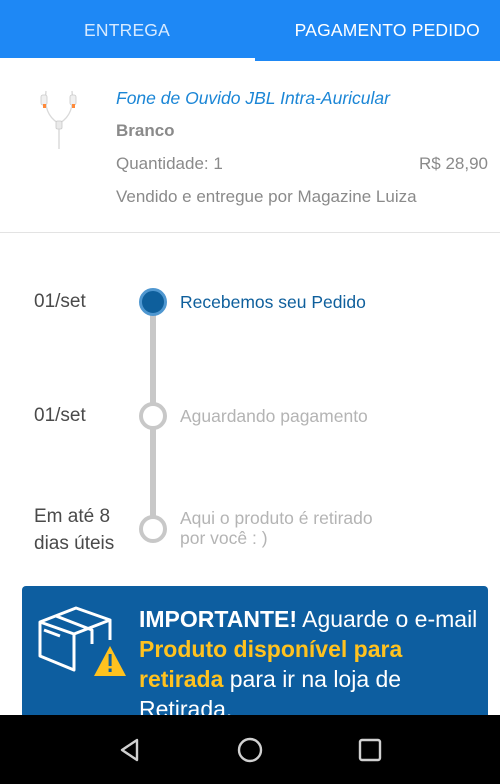 The height and width of the screenshot is (784, 500). Describe the element at coordinates (266, 196) in the screenshot. I see `product-seller: Vendido e entregue por Magazine Luiza` at that location.